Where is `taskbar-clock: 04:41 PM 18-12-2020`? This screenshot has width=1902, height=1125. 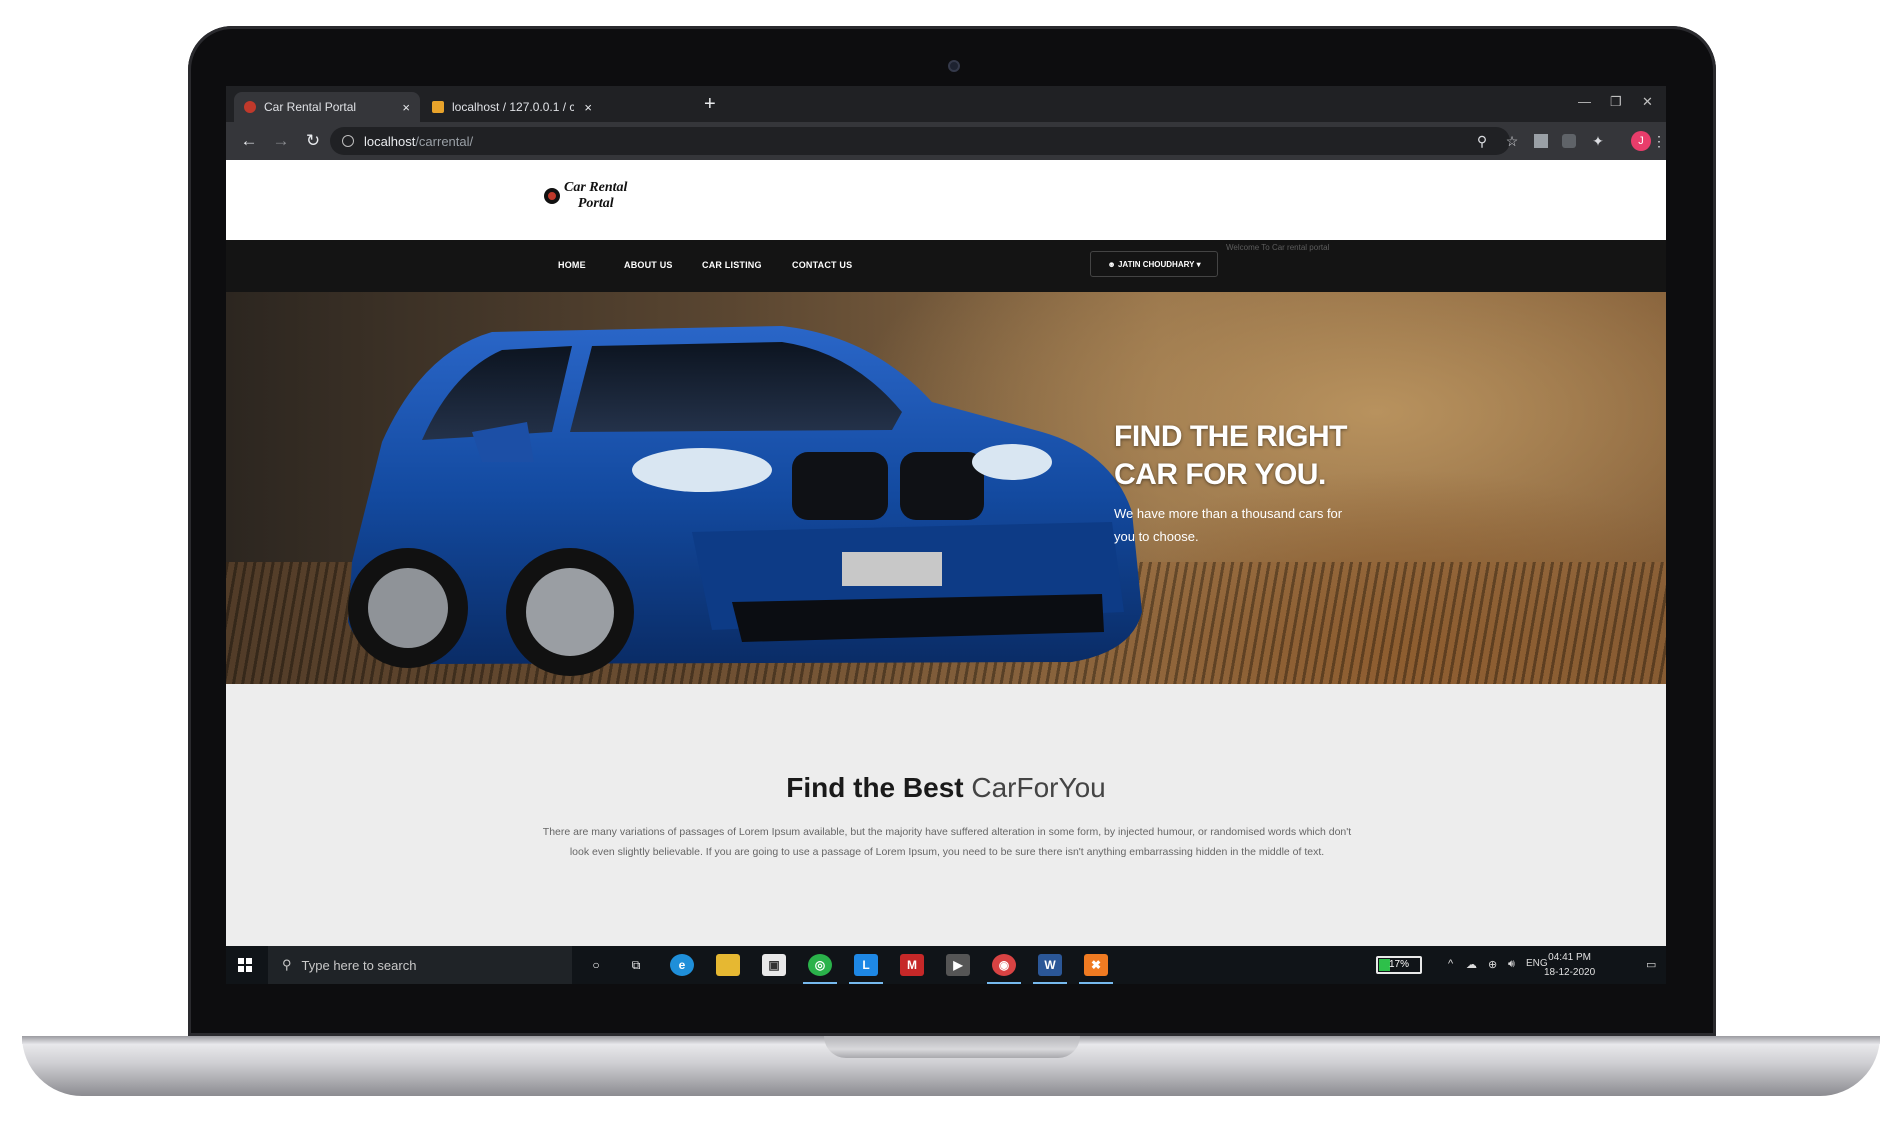 taskbar-clock: 04:41 PM 18-12-2020 is located at coordinates (1569, 965).